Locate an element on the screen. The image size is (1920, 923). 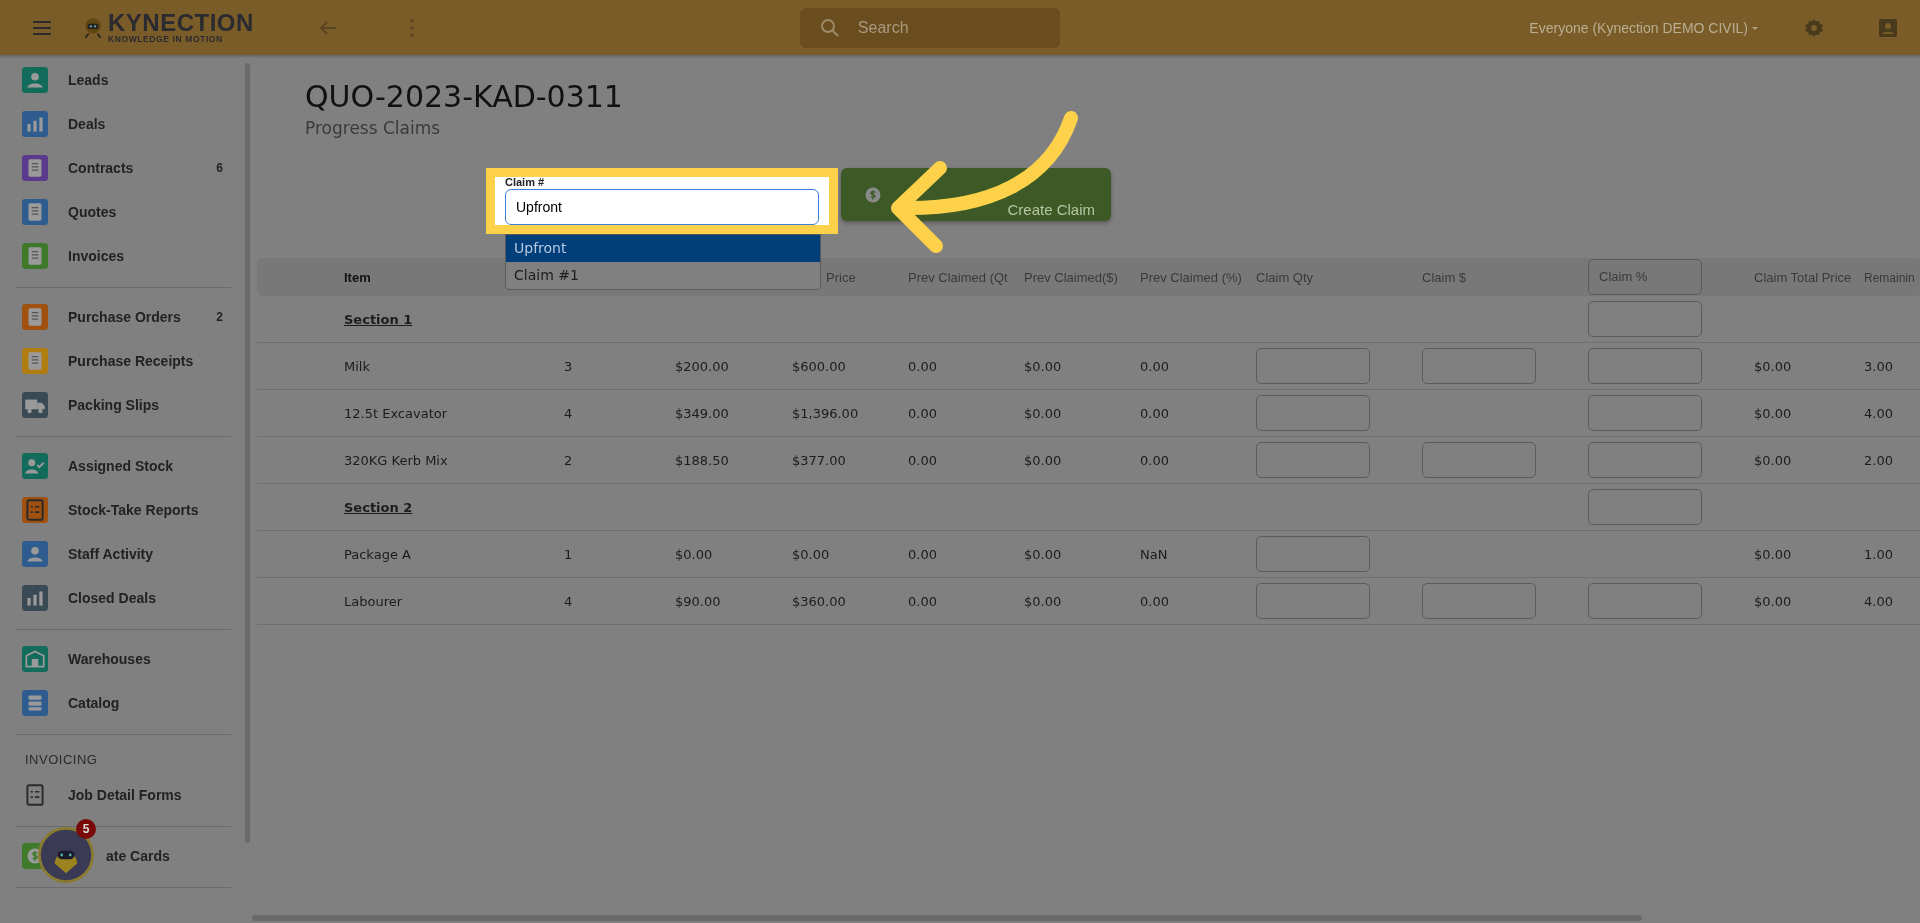
sidebar-item: Assigned Stock is located at coordinates (123, 466).